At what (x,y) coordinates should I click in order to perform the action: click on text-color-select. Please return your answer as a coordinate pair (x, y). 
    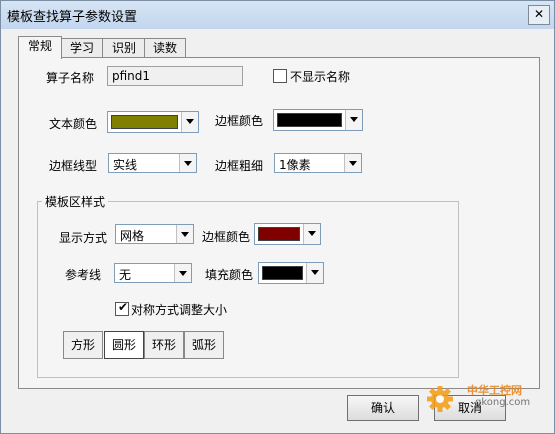
    Looking at the image, I should click on (153, 122).